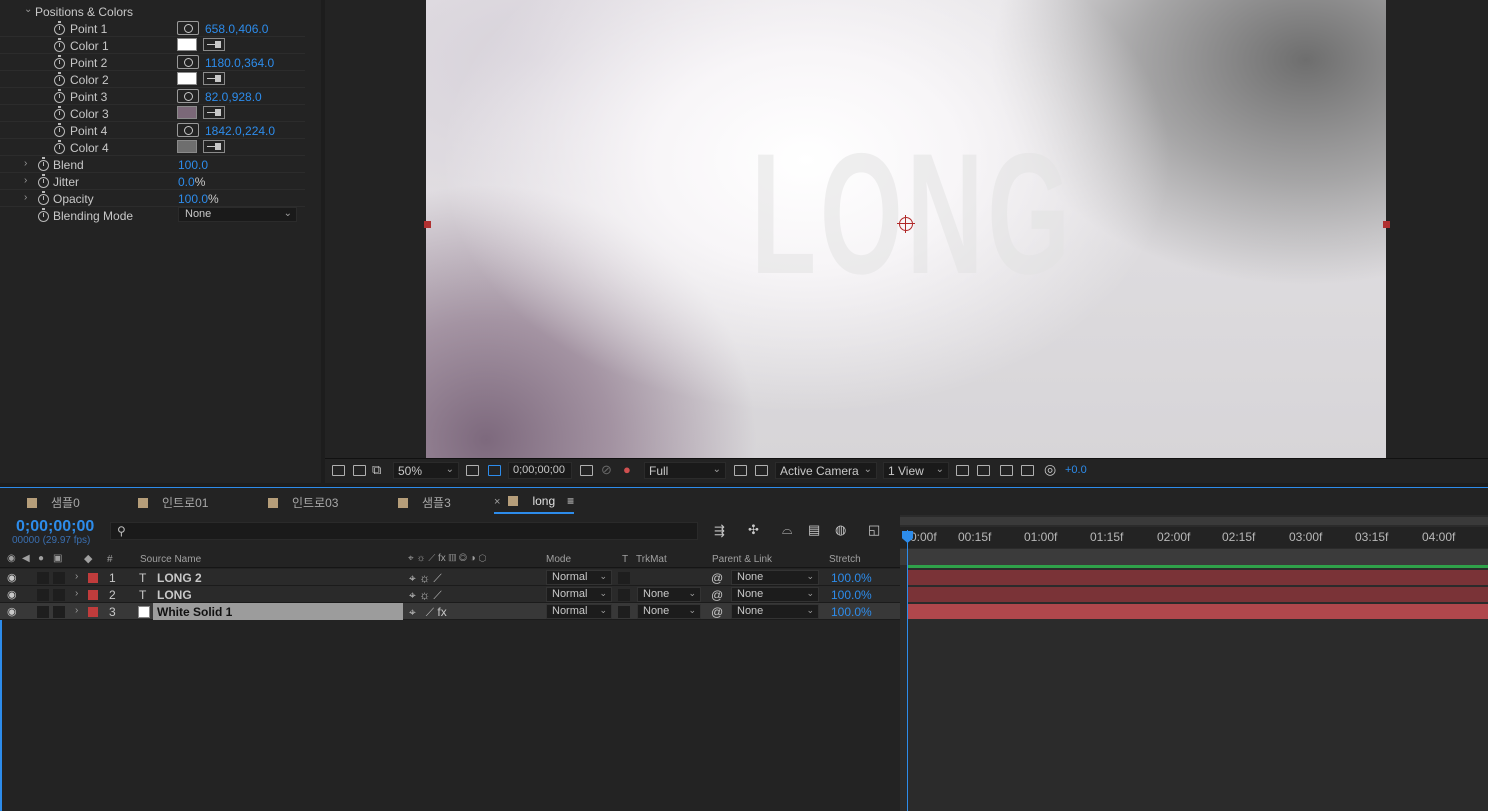 This screenshot has width=1488, height=811. Describe the element at coordinates (41, 558) in the screenshot. I see `solo-icon: ●` at that location.